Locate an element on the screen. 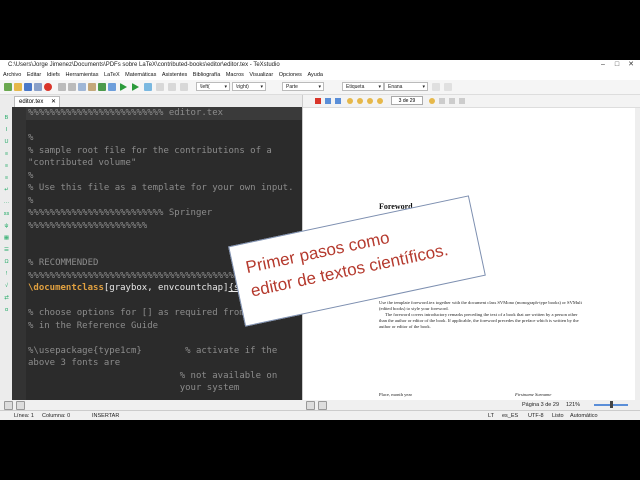 Image resolution: width=640 pixels, height=480 pixels. menu-idiefs: Idiefs is located at coordinates (53, 75).